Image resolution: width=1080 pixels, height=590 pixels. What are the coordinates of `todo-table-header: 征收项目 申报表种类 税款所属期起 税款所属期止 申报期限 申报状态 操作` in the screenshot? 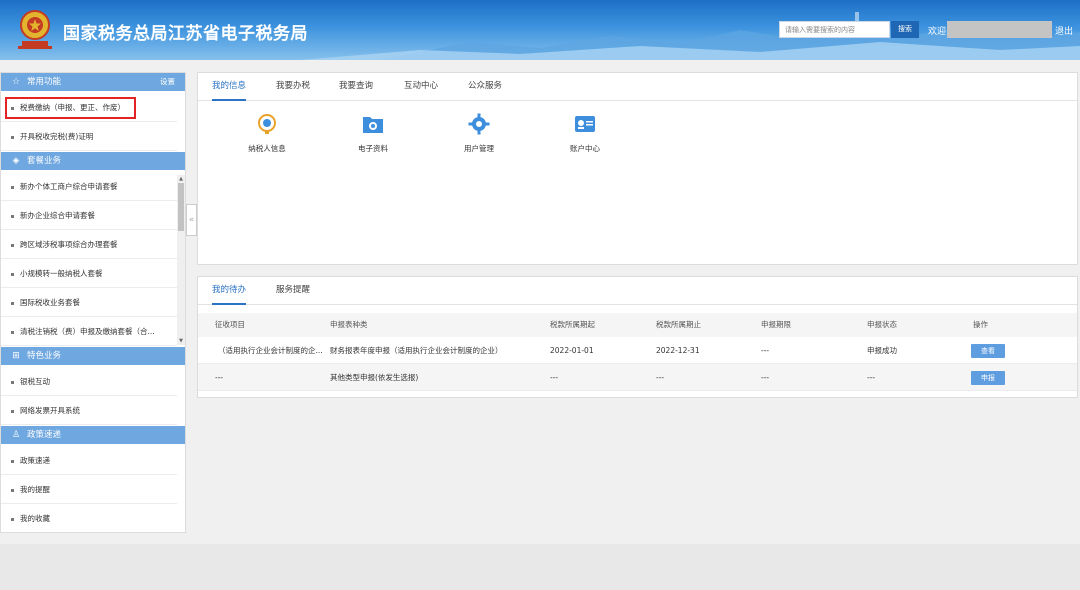 It's located at (637, 325).